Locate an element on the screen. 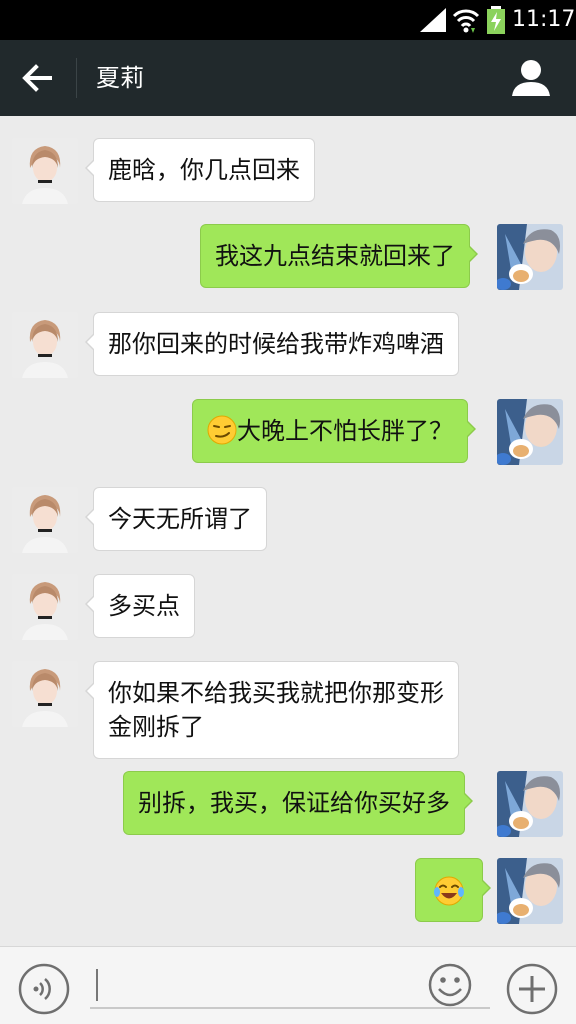 Image resolution: width=576 pixels, height=1024 pixels. message-text: 鹿晗，你几点回来 is located at coordinates (204, 170).